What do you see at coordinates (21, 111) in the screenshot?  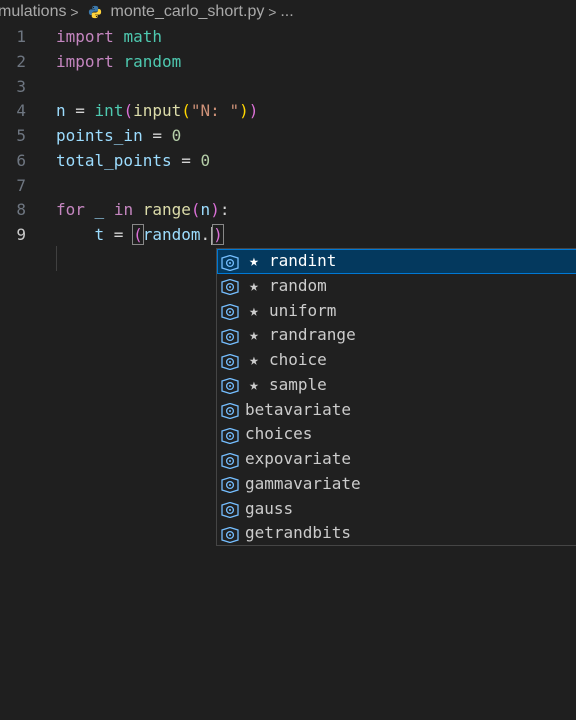 I see `line-number: 4` at bounding box center [21, 111].